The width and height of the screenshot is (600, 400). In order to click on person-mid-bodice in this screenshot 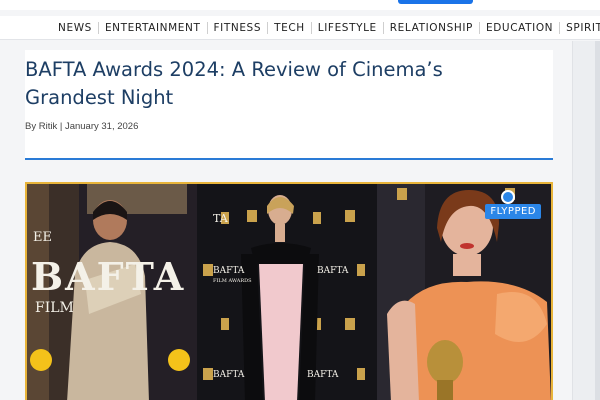, I will do `click(281, 253)`.